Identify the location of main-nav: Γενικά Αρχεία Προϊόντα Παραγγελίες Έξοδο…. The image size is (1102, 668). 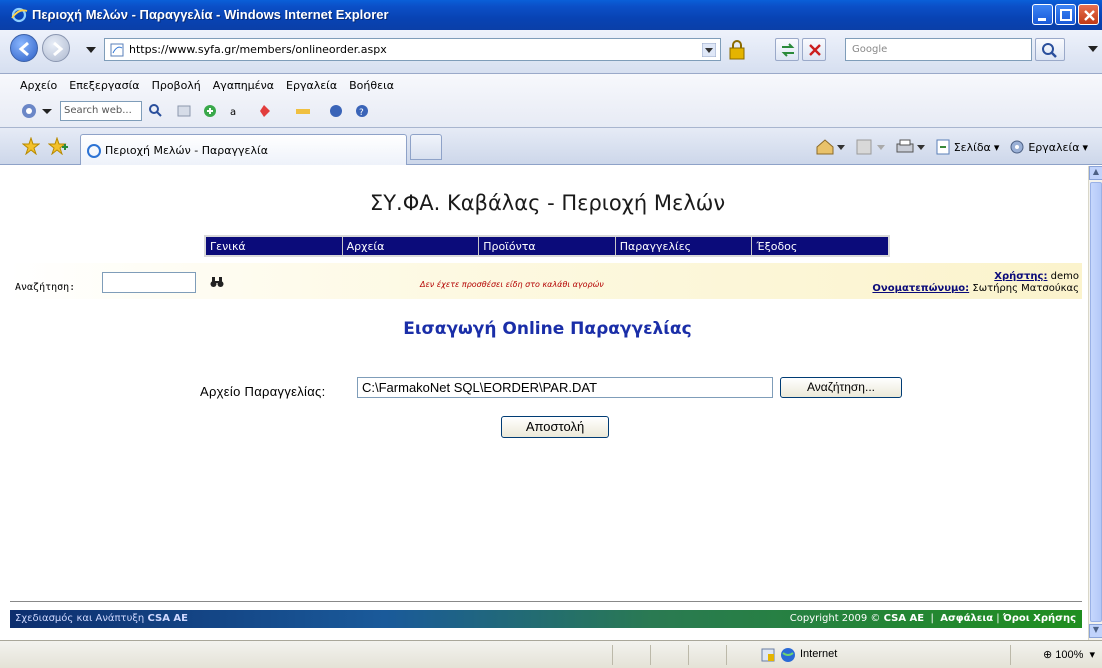
(547, 246).